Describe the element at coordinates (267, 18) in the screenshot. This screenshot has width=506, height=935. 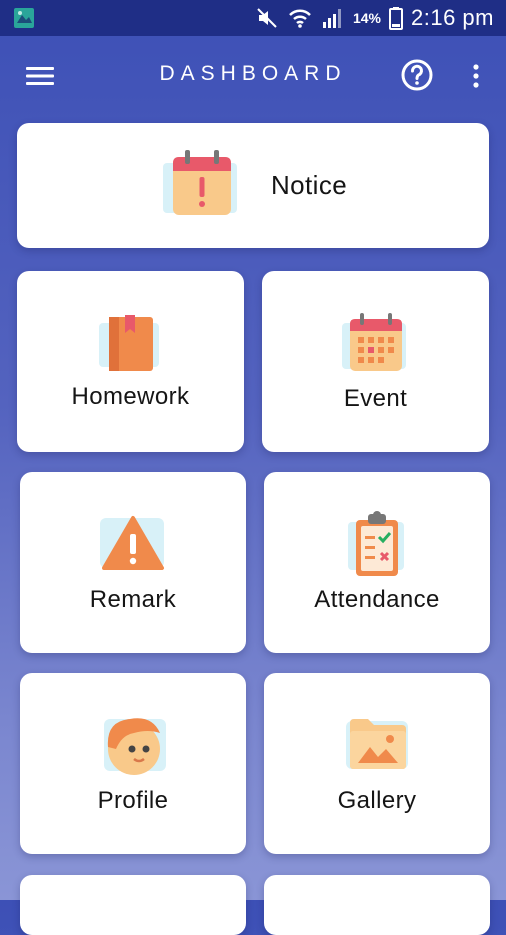
I see `mute-icon` at that location.